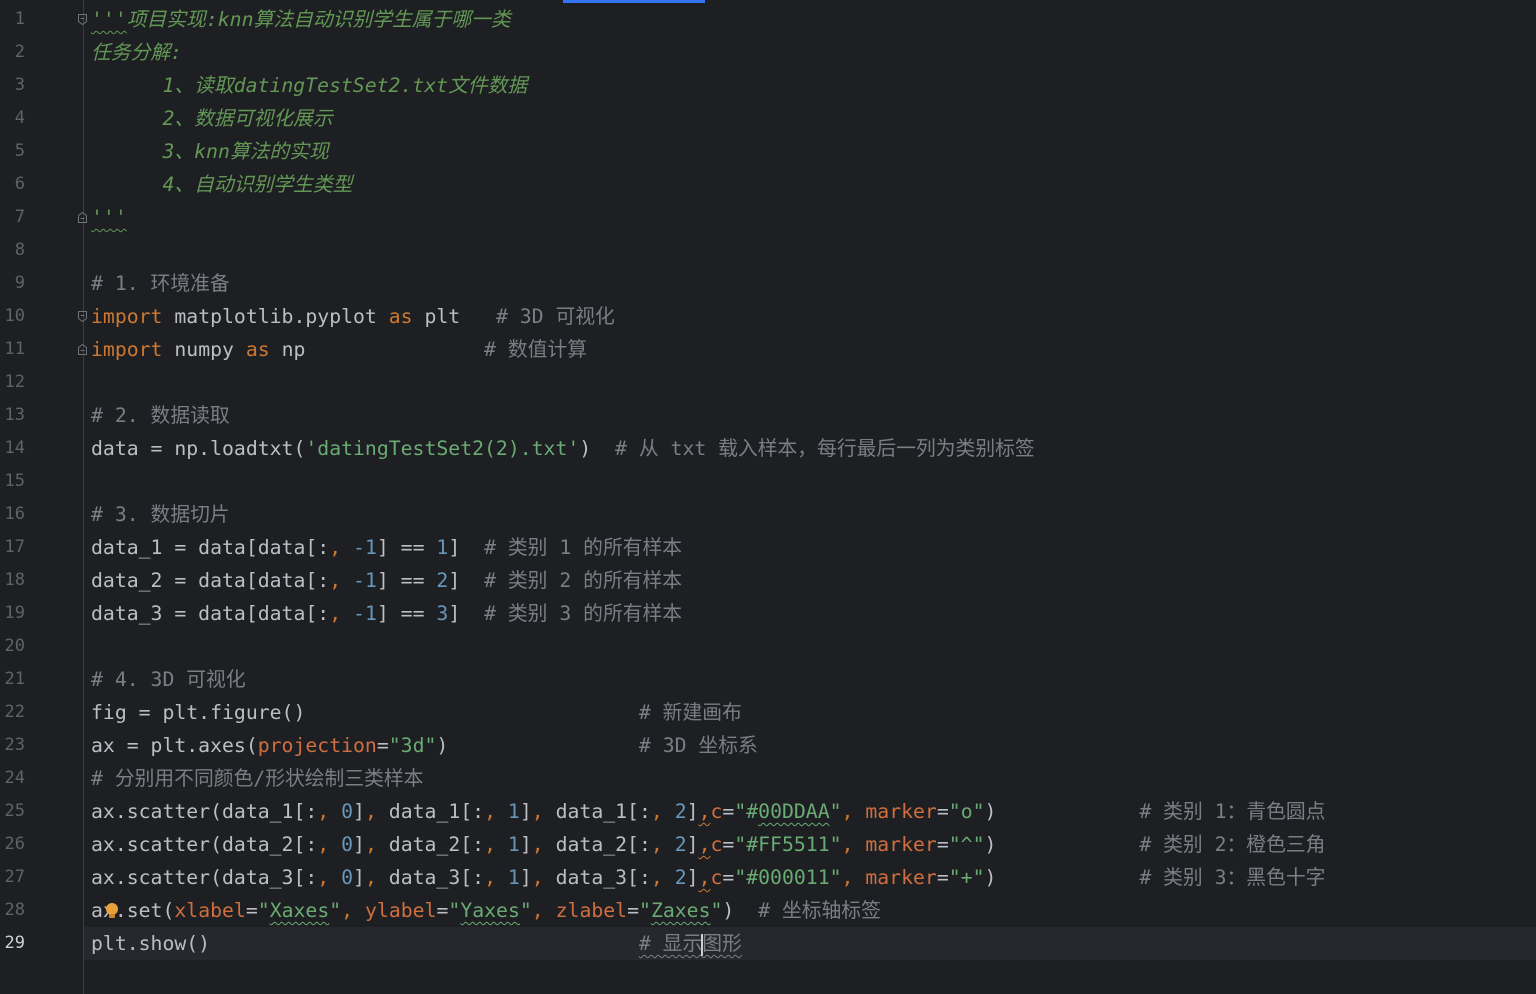 The width and height of the screenshot is (1536, 994). I want to click on code-text: # 4. 3D 可视化, so click(168, 679).